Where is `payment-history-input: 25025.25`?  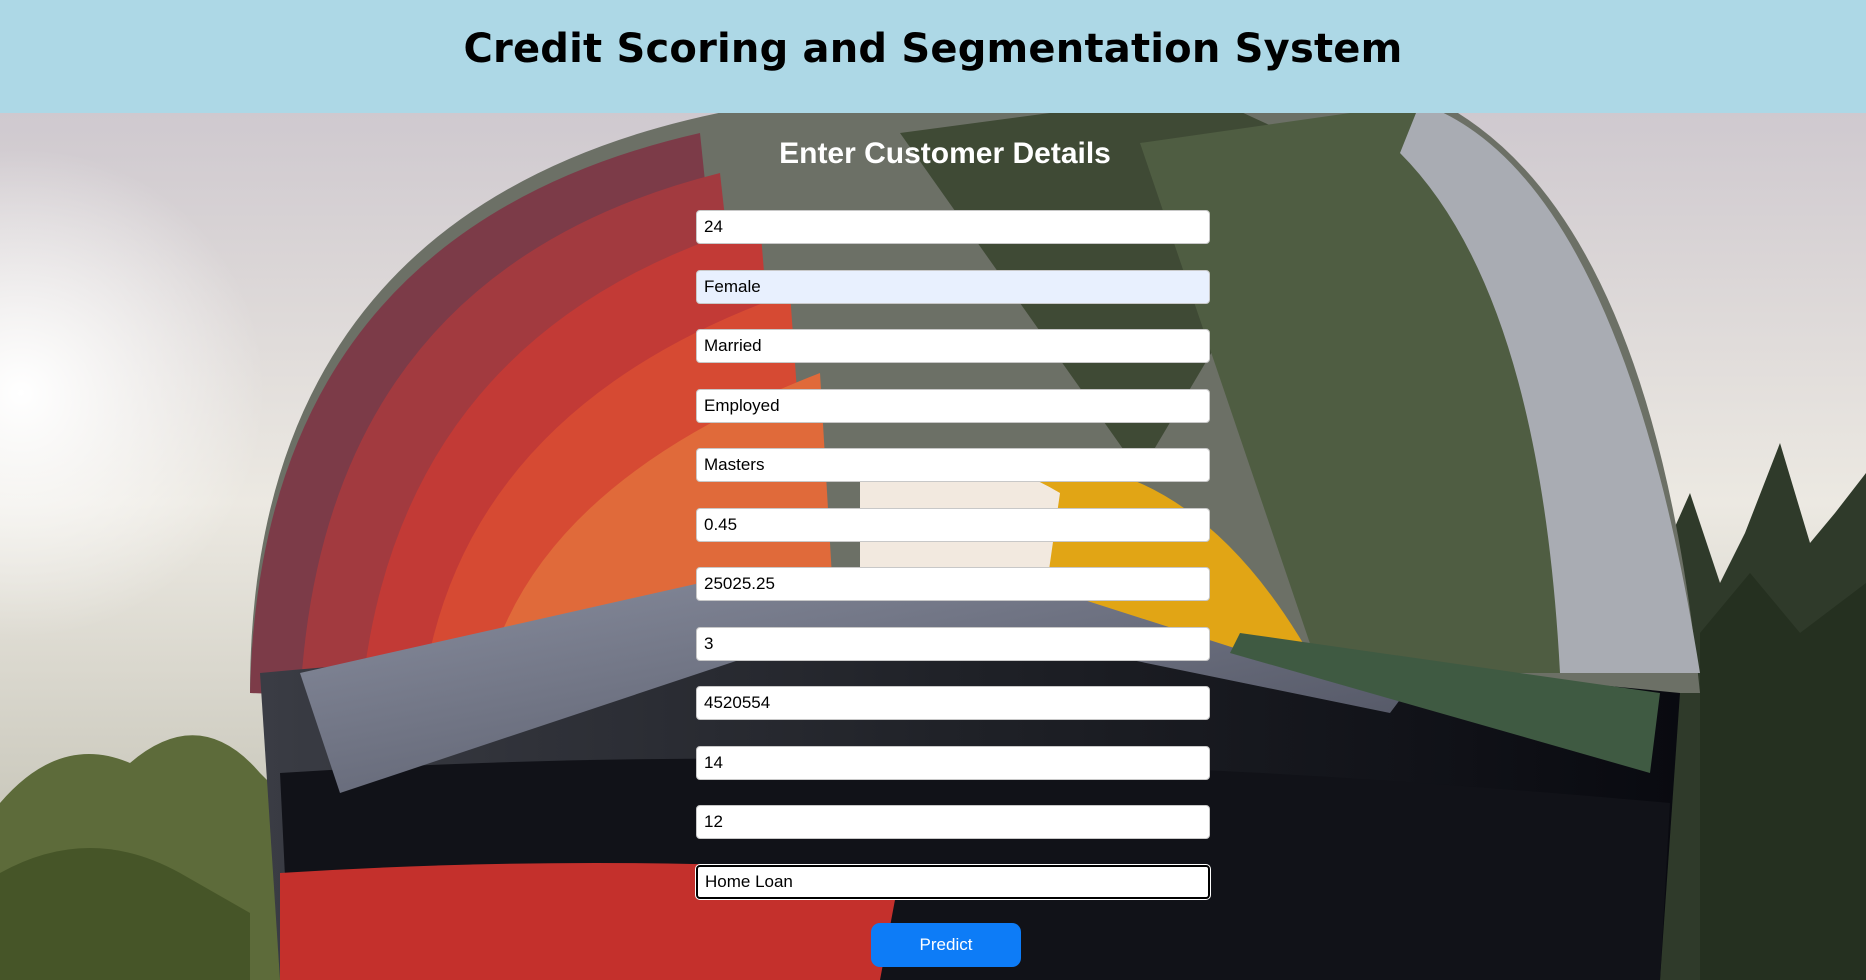
payment-history-input: 25025.25 is located at coordinates (953, 584).